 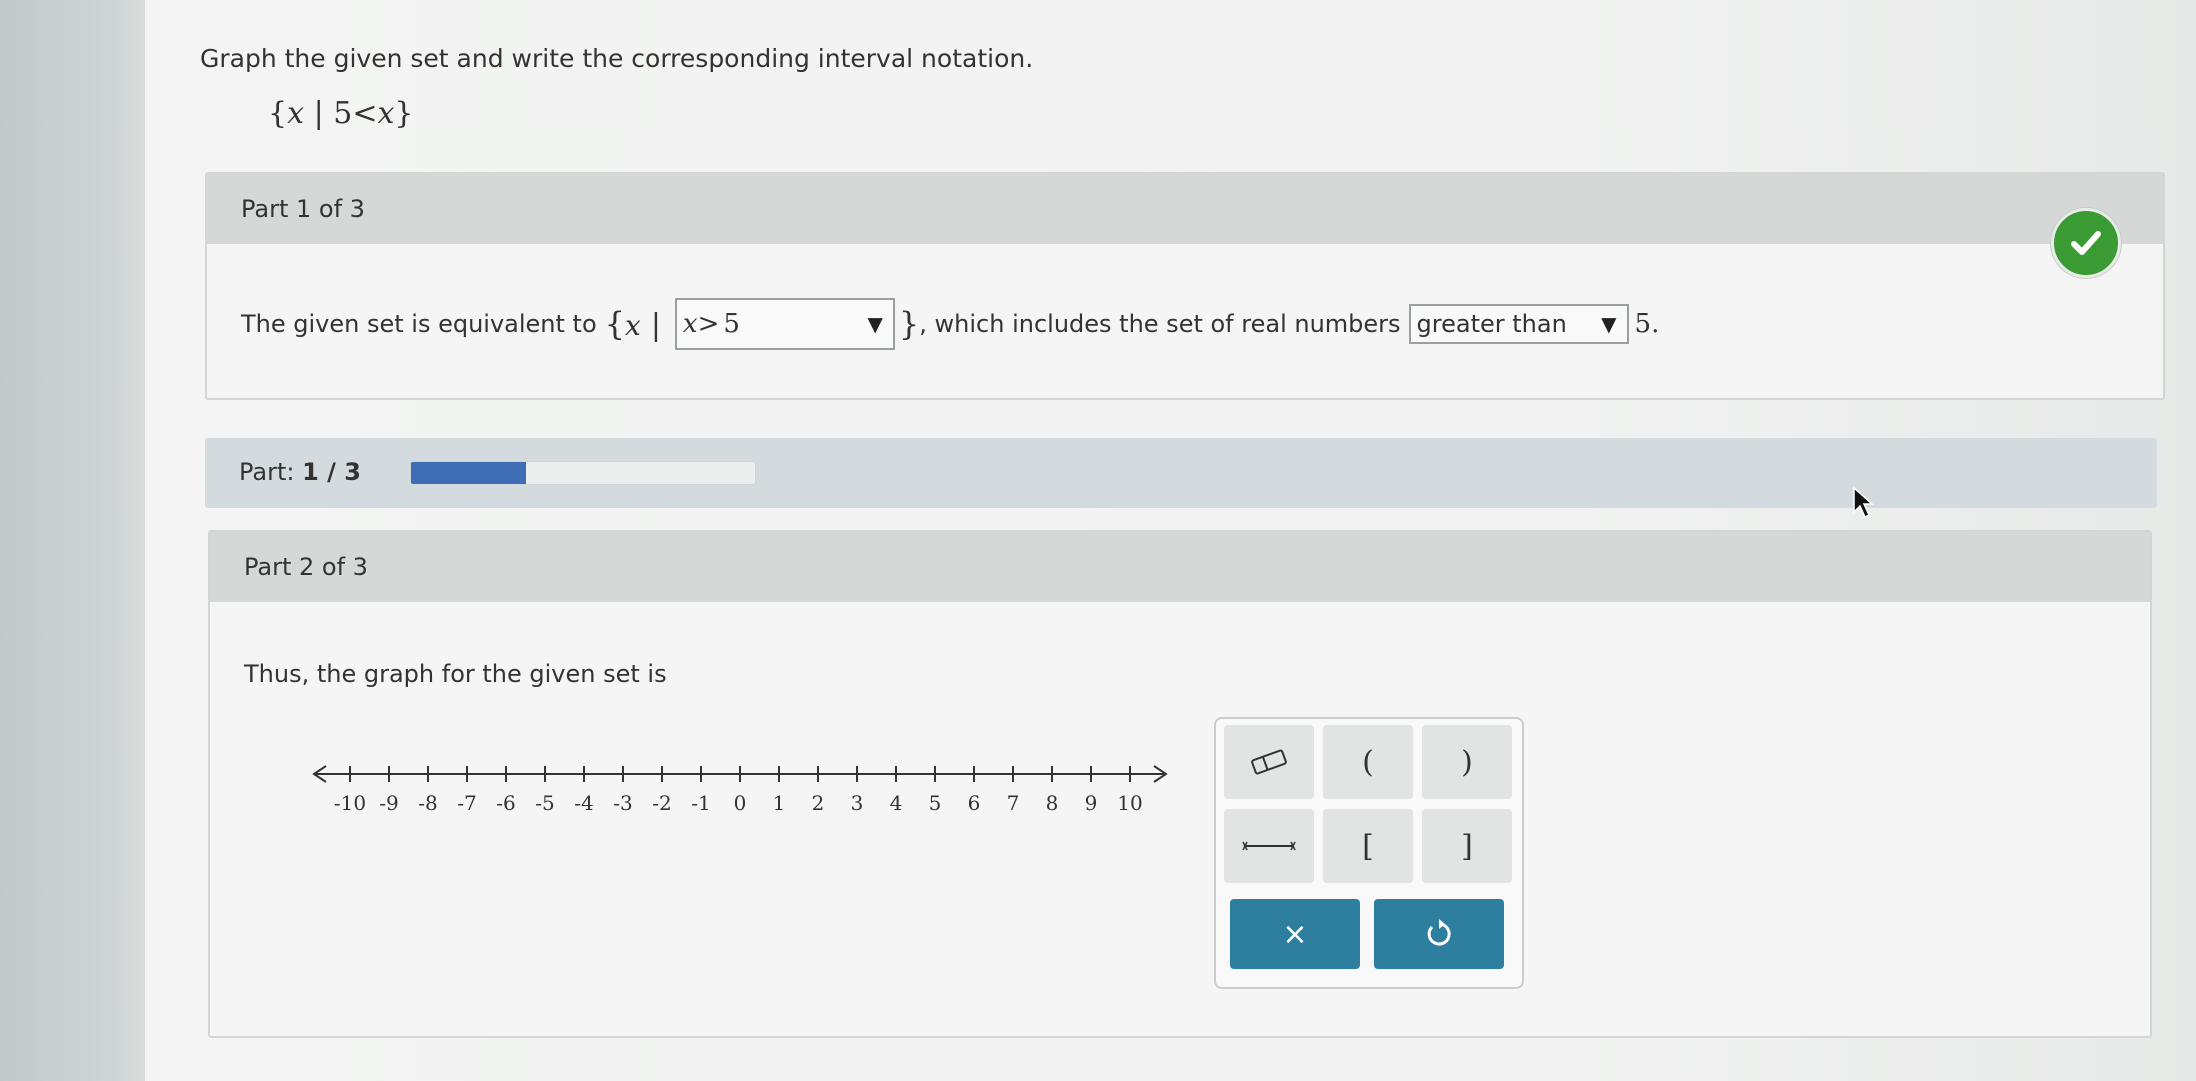 I want to click on tick-label: 3, so click(x=857, y=803).